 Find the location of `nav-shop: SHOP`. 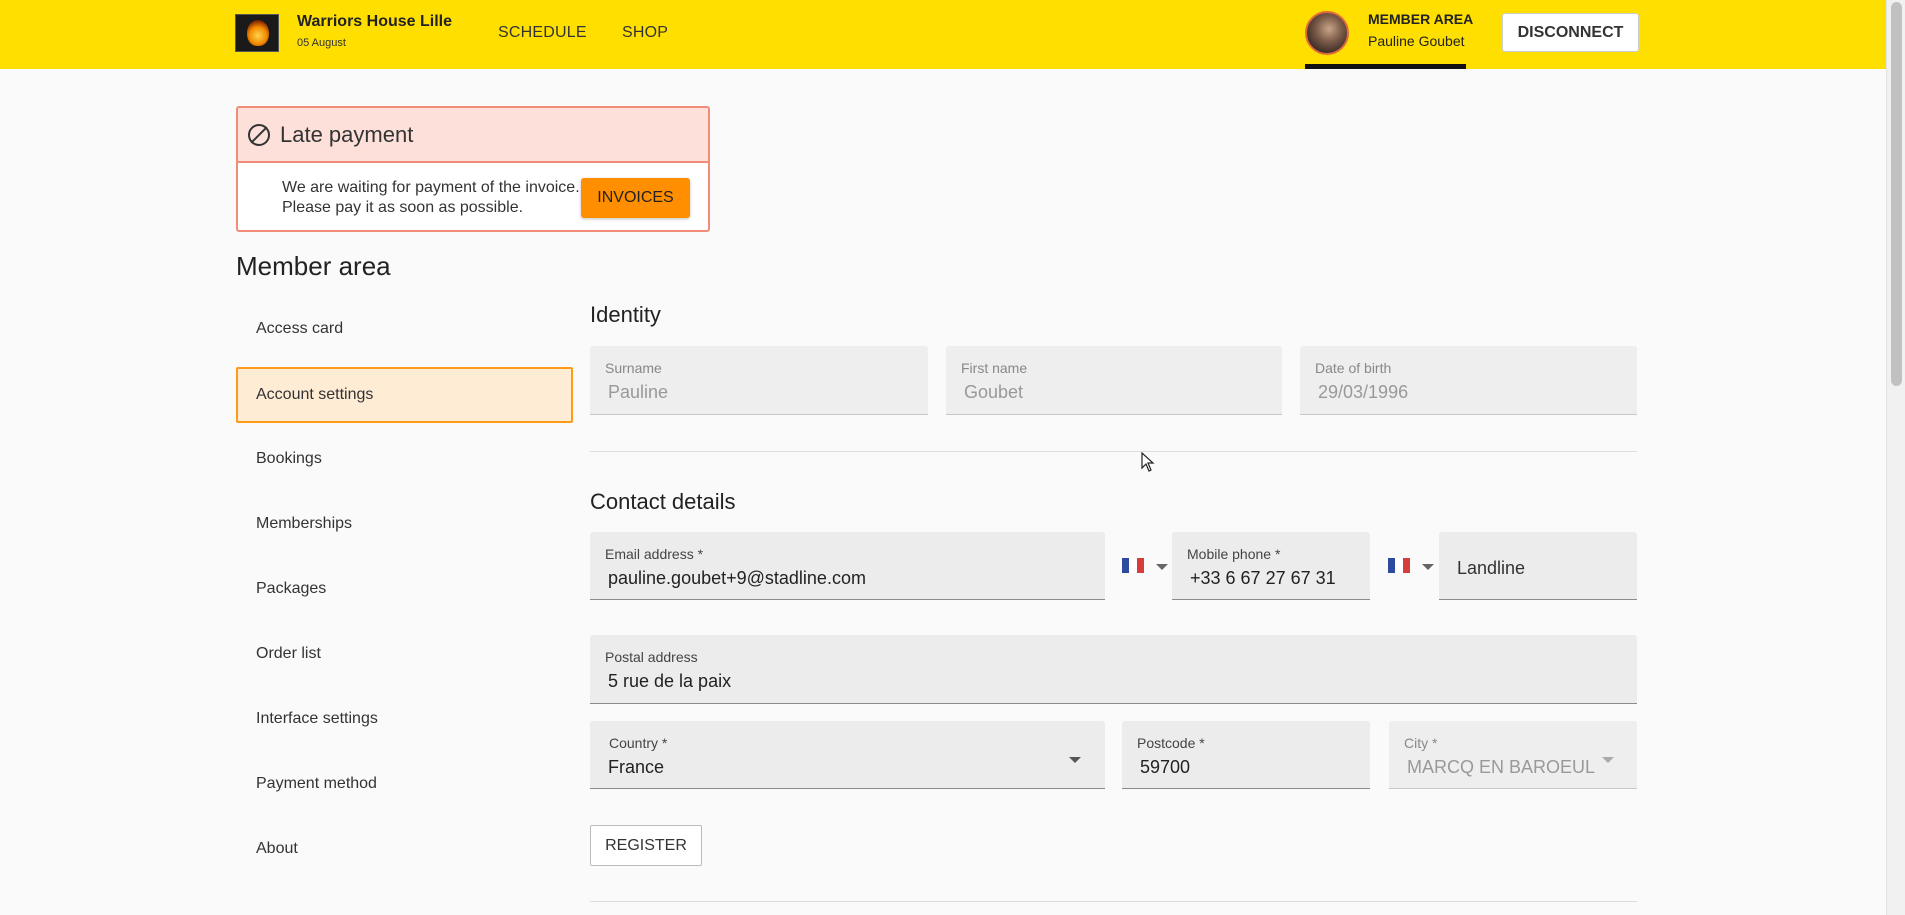

nav-shop: SHOP is located at coordinates (645, 33).